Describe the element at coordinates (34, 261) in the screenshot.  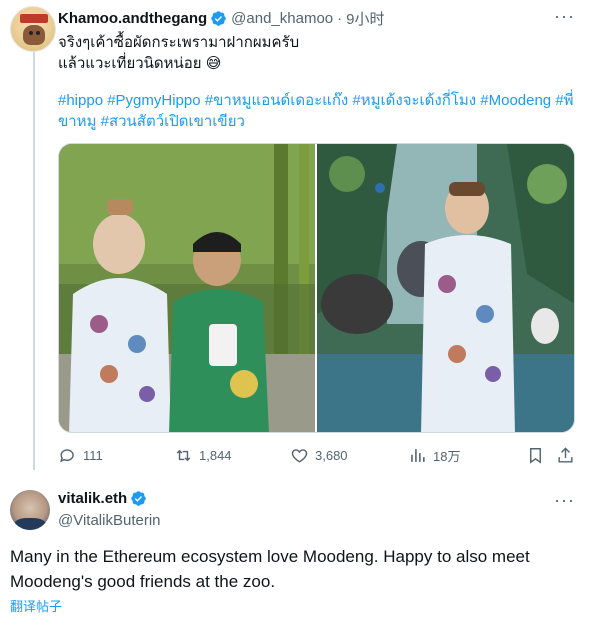
I see `thread-connector-line` at that location.